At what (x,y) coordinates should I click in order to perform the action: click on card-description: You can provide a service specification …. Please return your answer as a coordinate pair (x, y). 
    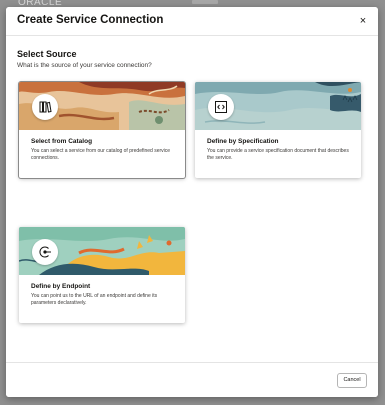
    Looking at the image, I should click on (278, 154).